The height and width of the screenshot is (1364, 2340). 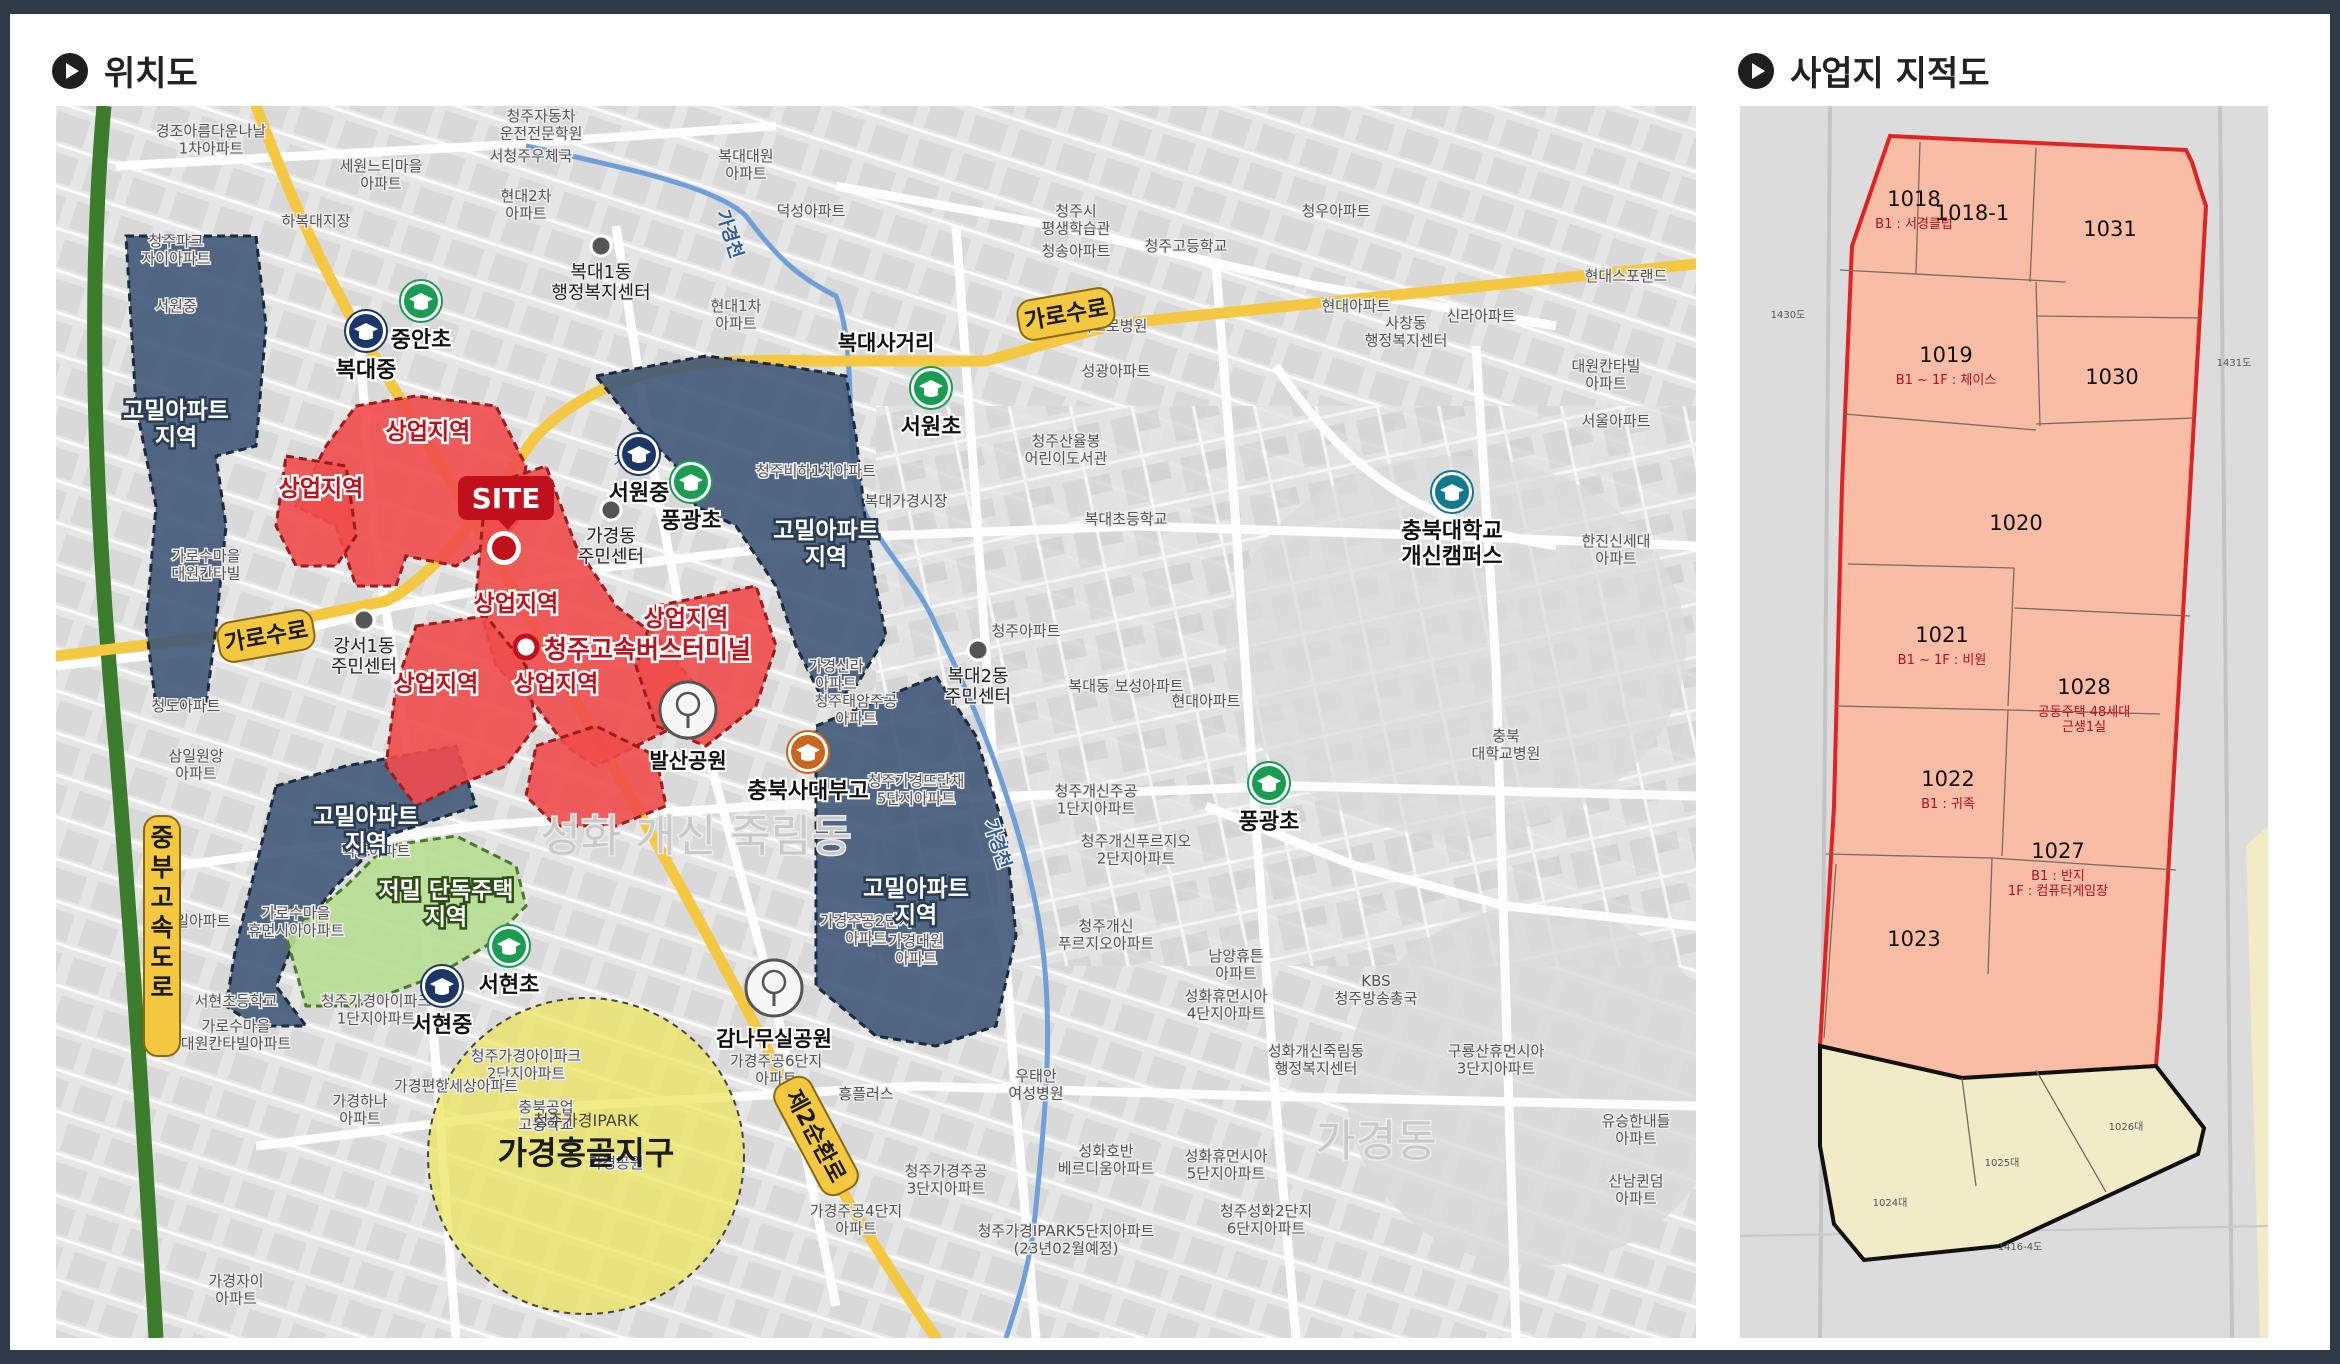 I want to click on parcel-note: B1 ~ 1F : 체이스, so click(x=1946, y=380).